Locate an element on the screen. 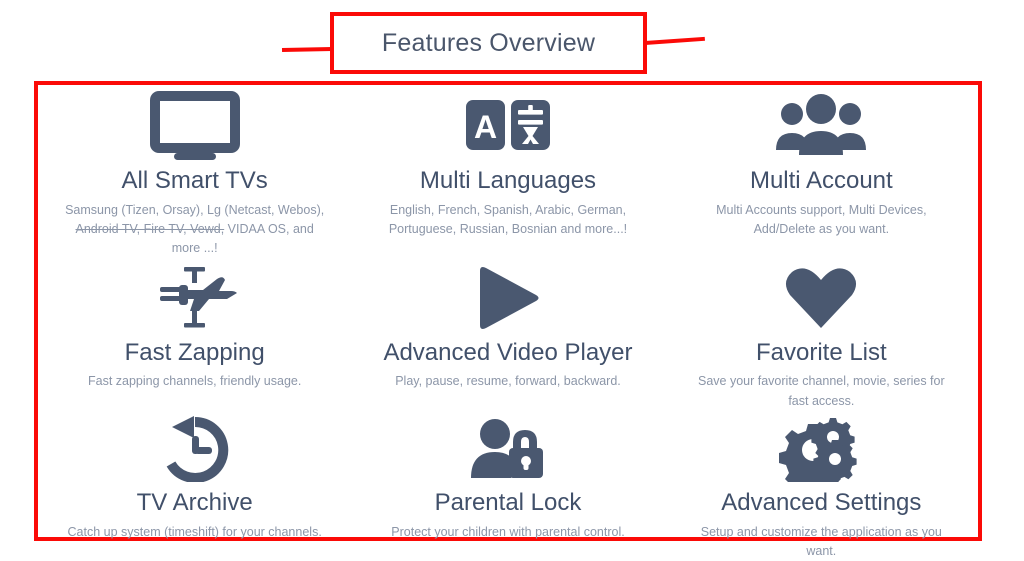 This screenshot has width=1024, height=561. svg-text: A is located at coordinates (485, 127).